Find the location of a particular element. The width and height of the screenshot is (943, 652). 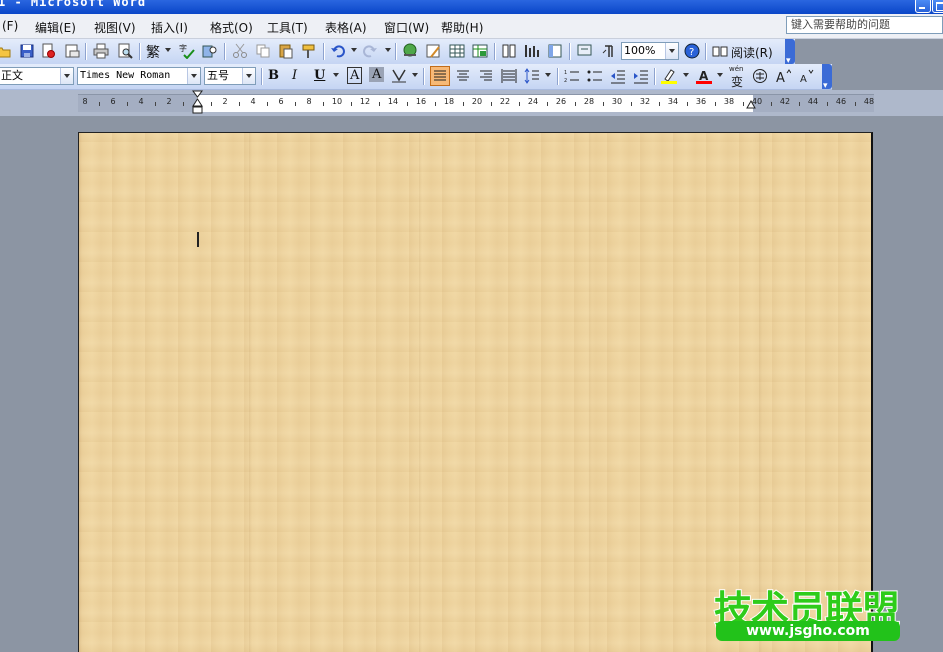

research-icon is located at coordinates (210, 51).